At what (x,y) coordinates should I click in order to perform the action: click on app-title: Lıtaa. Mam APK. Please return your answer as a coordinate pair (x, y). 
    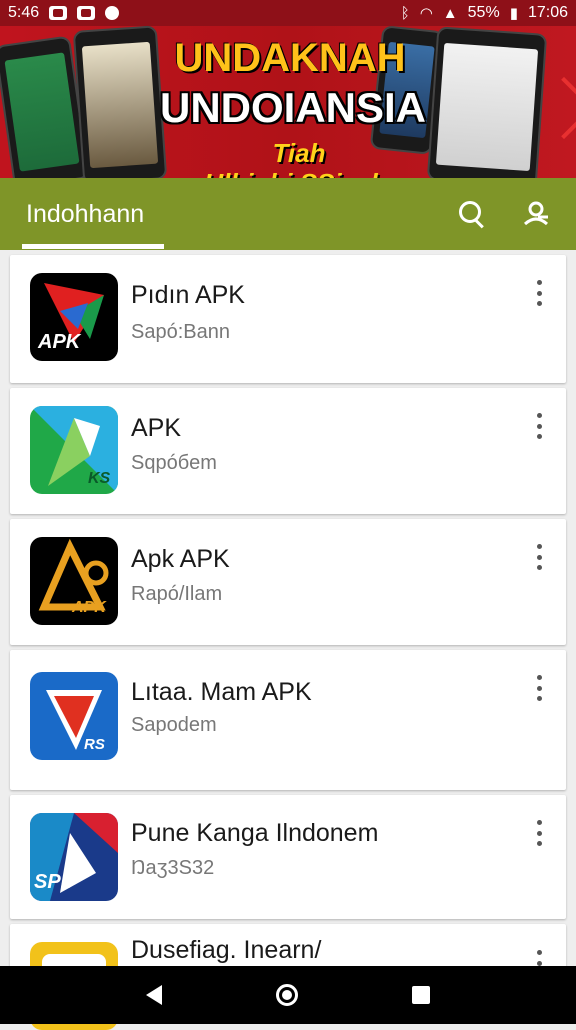
    Looking at the image, I should click on (221, 692).